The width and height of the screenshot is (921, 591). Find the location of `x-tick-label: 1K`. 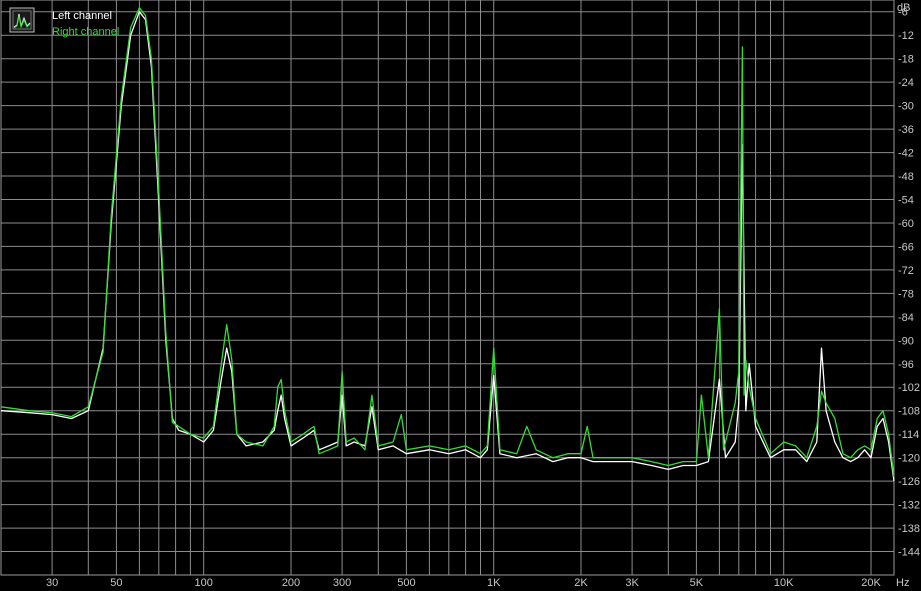

x-tick-label: 1K is located at coordinates (494, 583).